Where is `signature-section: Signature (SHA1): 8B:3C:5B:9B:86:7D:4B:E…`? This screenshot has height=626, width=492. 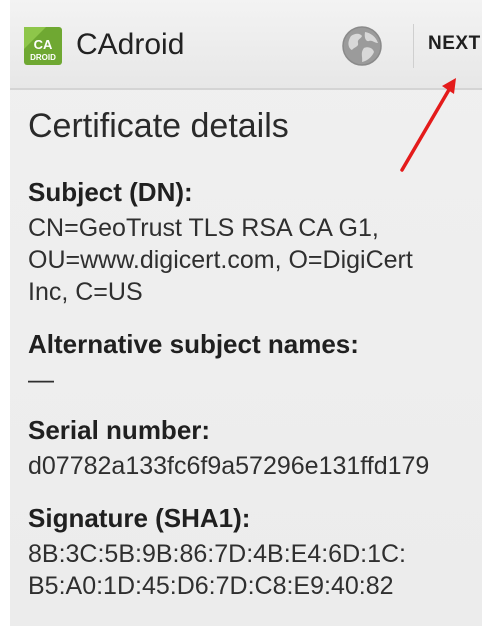 signature-section: Signature (SHA1): 8B:3C:5B:9B:86:7D:4B:E… is located at coordinates (246, 552).